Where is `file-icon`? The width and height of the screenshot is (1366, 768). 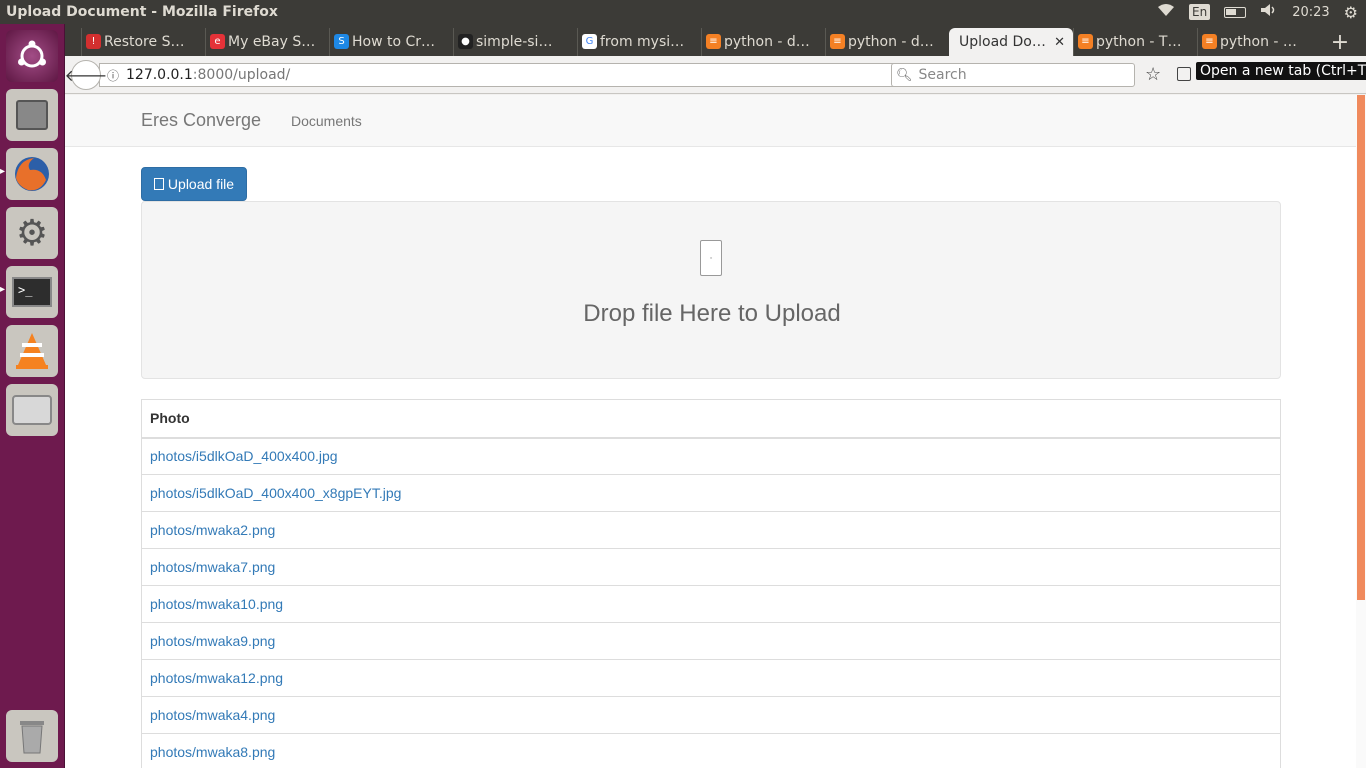
file-icon is located at coordinates (158, 184).